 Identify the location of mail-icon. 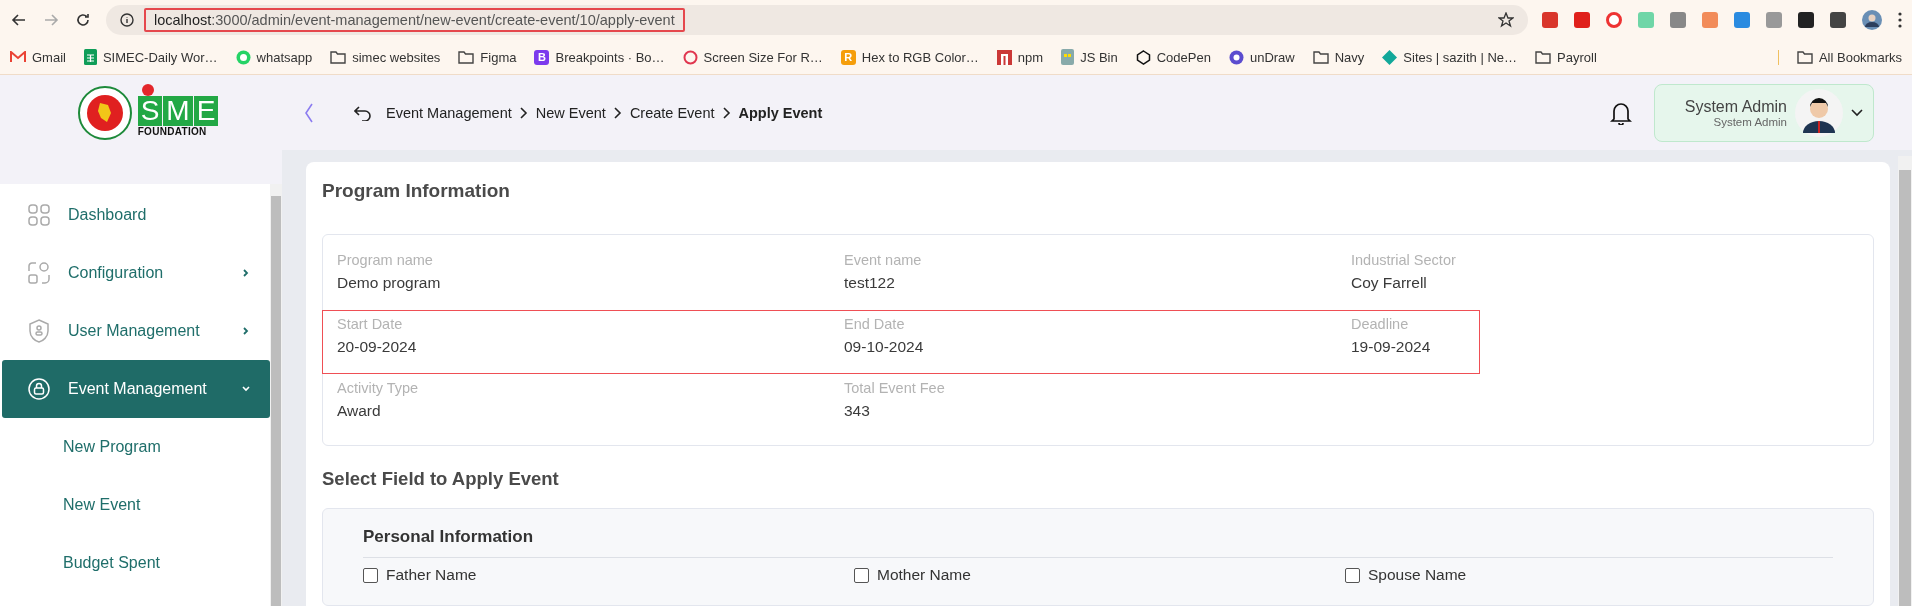
(18, 57).